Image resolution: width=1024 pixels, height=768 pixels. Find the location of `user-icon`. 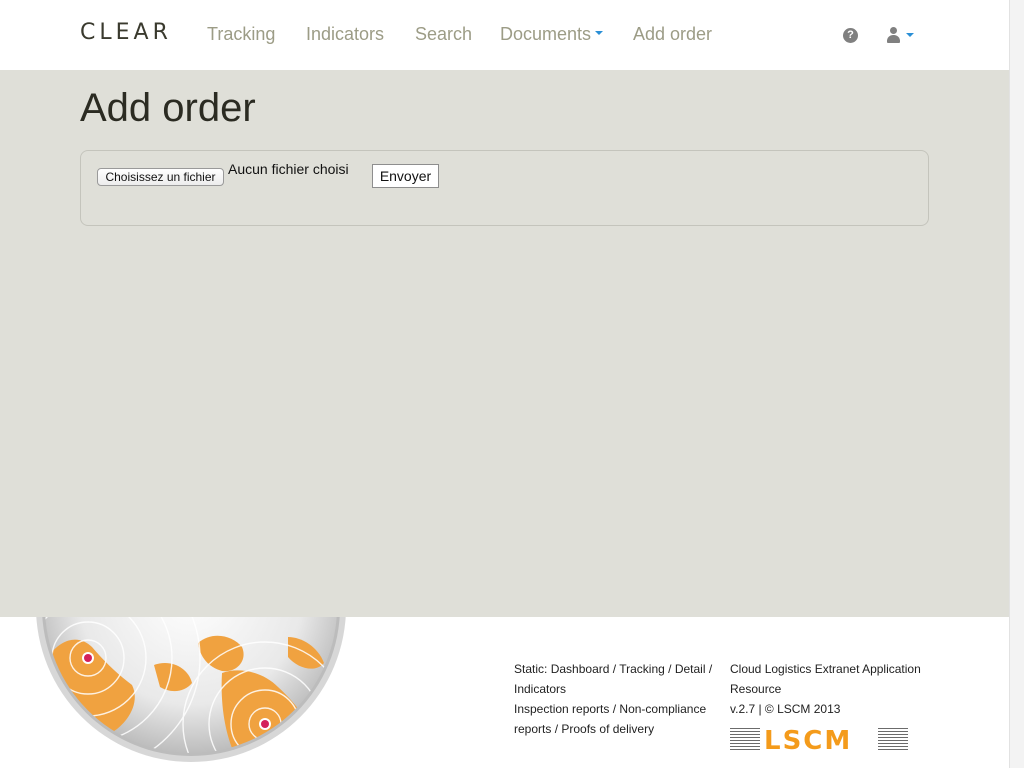

user-icon is located at coordinates (893, 30).